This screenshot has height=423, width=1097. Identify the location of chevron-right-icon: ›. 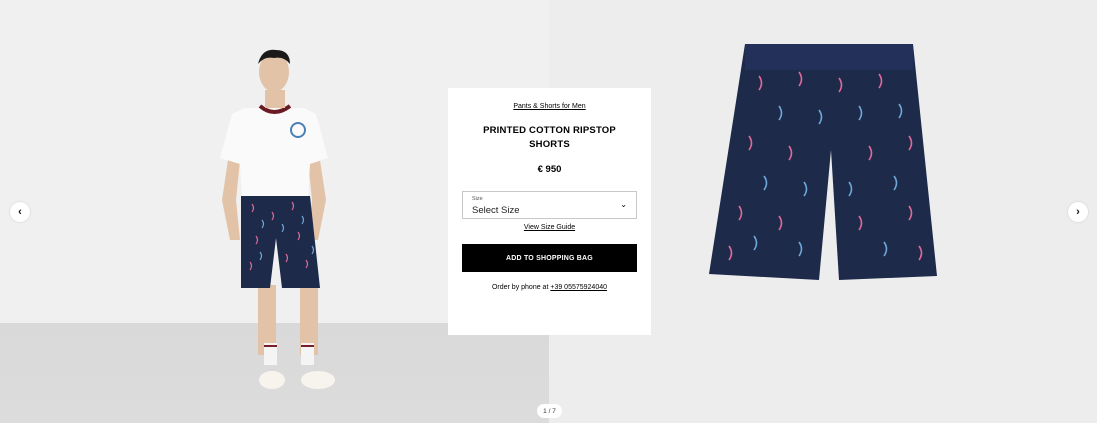
(1078, 212).